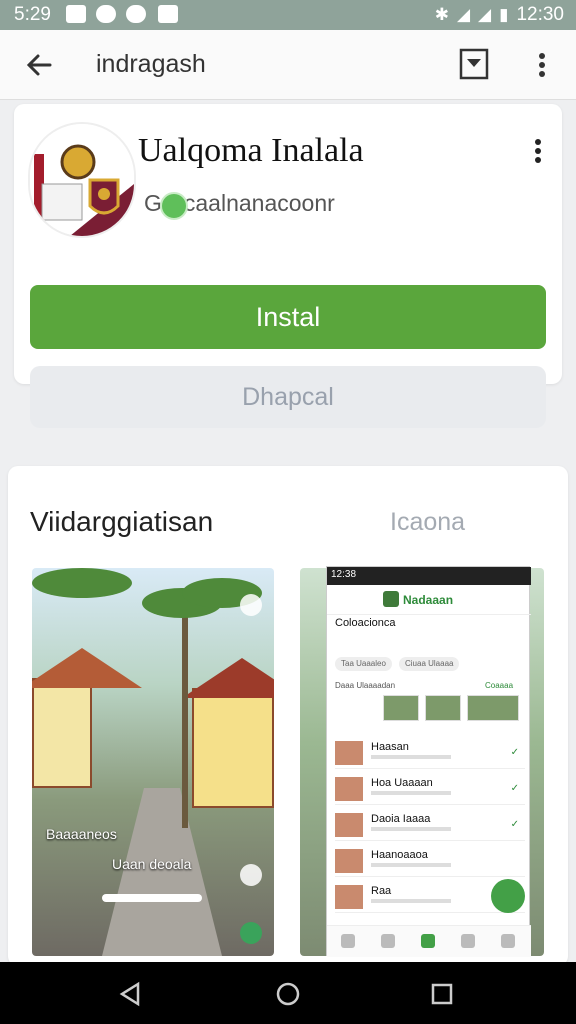  I want to click on system-nav-bar, so click(288, 993).